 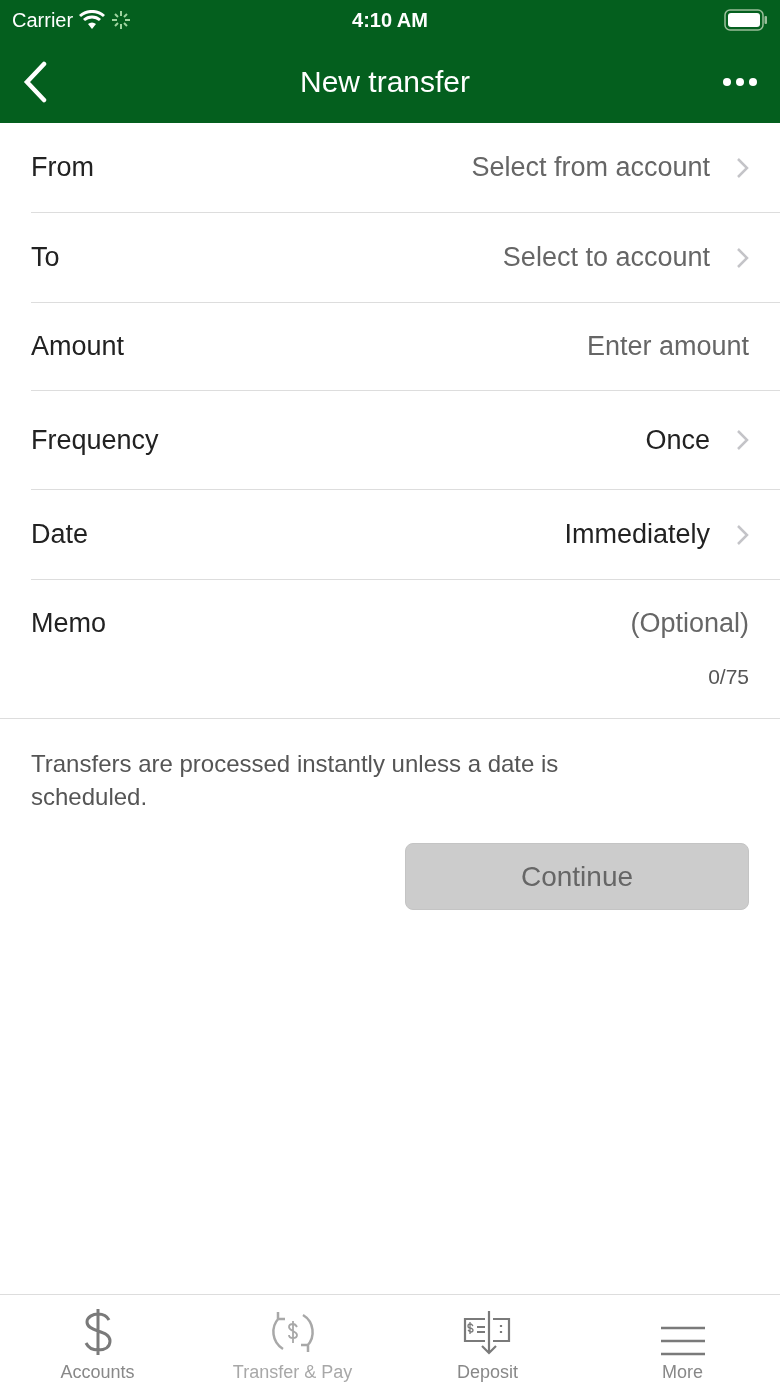 What do you see at coordinates (35, 81) in the screenshot?
I see `back-icon` at bounding box center [35, 81].